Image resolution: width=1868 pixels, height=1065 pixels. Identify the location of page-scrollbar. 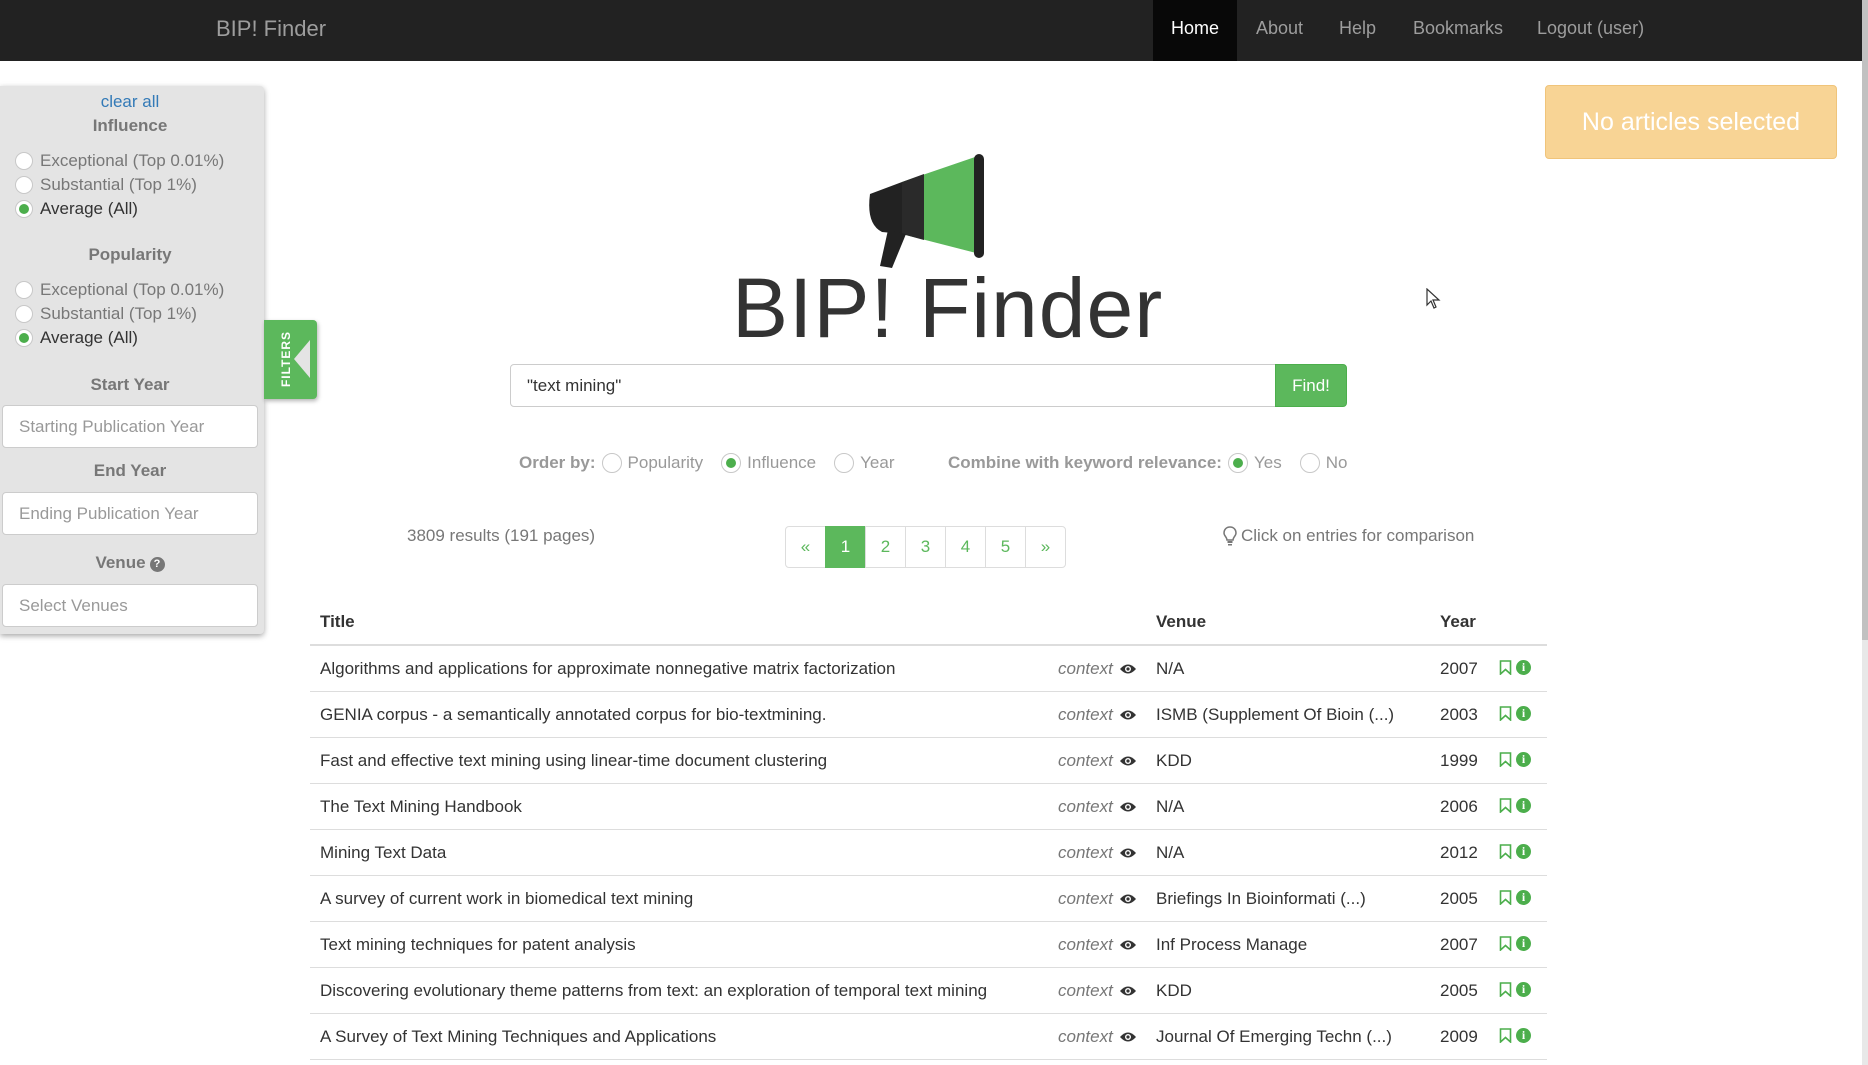
(1865, 532).